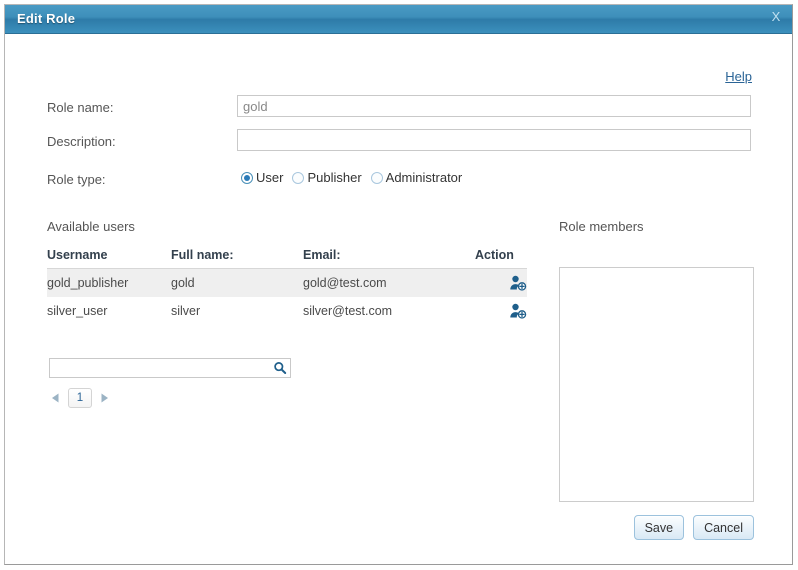  Describe the element at coordinates (398, 19) in the screenshot. I see `dialog-titlebar: Edit Role X` at that location.